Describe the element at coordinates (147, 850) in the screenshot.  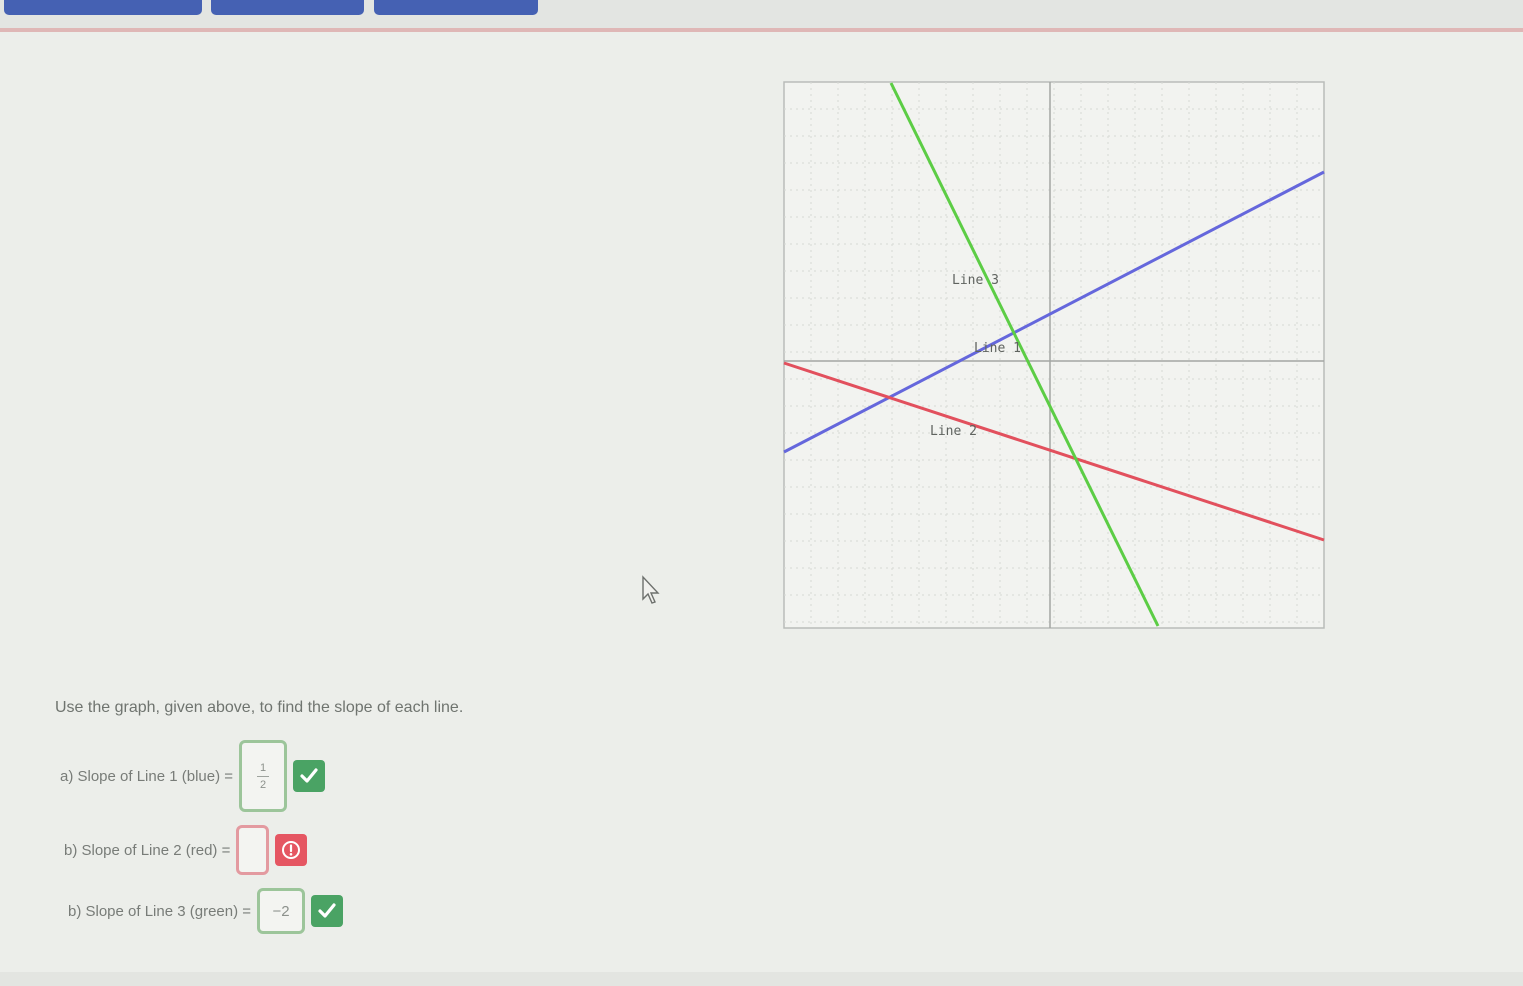
I see `question-b-label: b) Slope of Line 2 (red) =` at that location.